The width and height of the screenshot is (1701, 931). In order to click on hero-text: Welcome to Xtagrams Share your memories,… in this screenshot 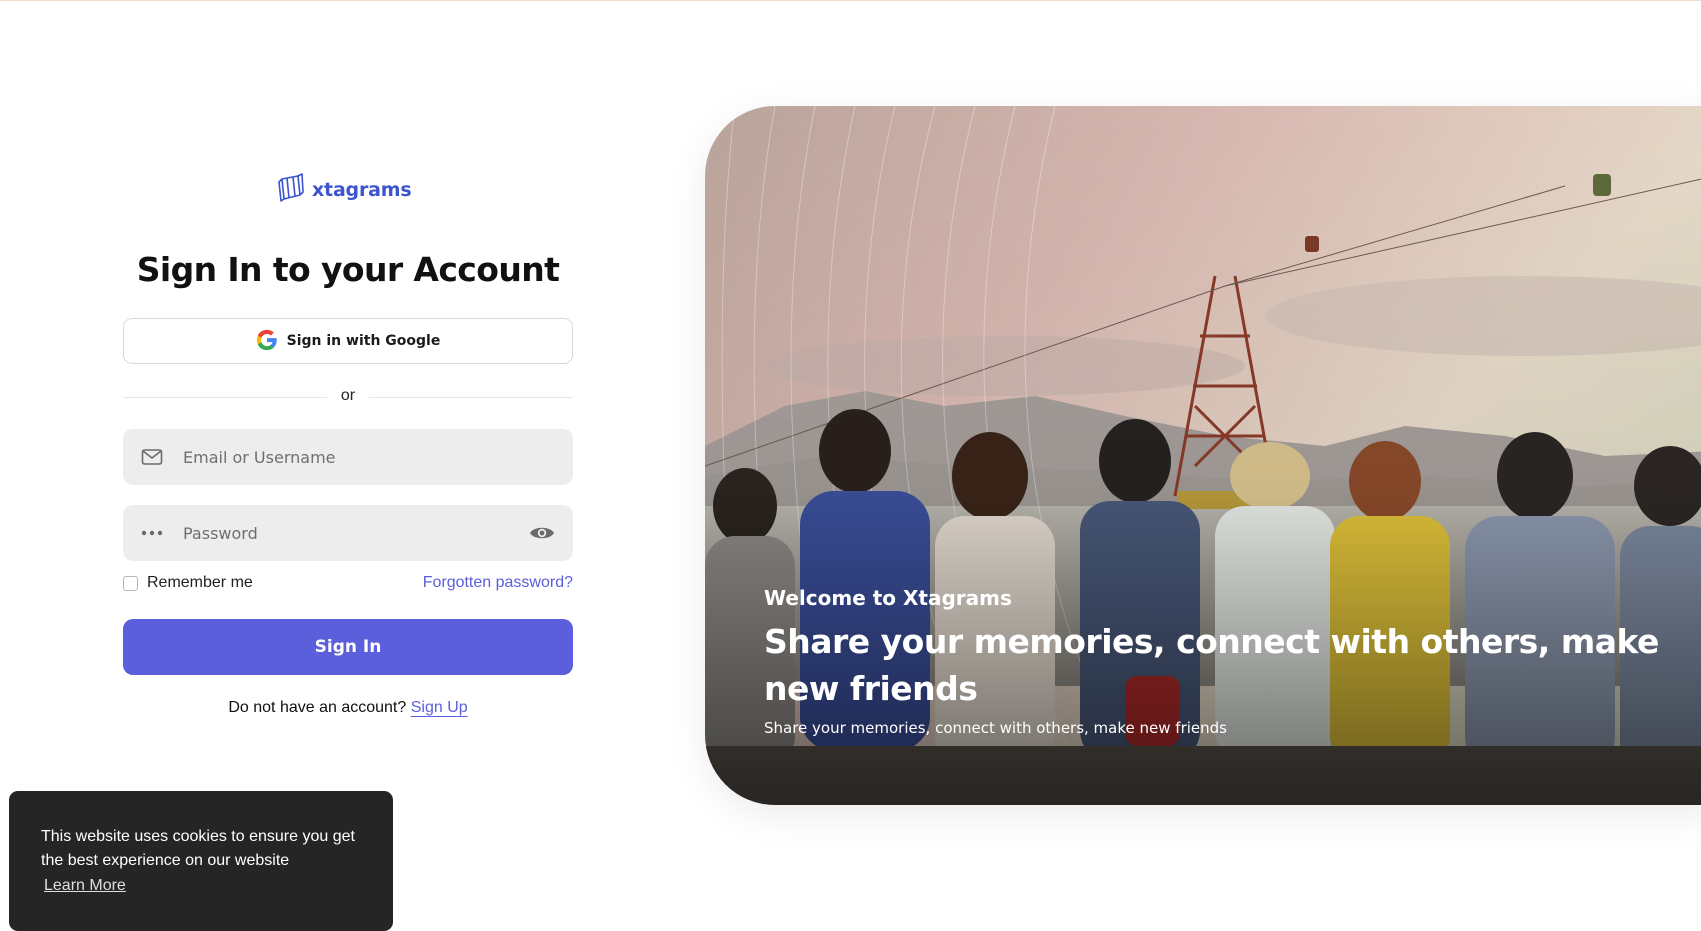, I will do `click(1214, 661)`.